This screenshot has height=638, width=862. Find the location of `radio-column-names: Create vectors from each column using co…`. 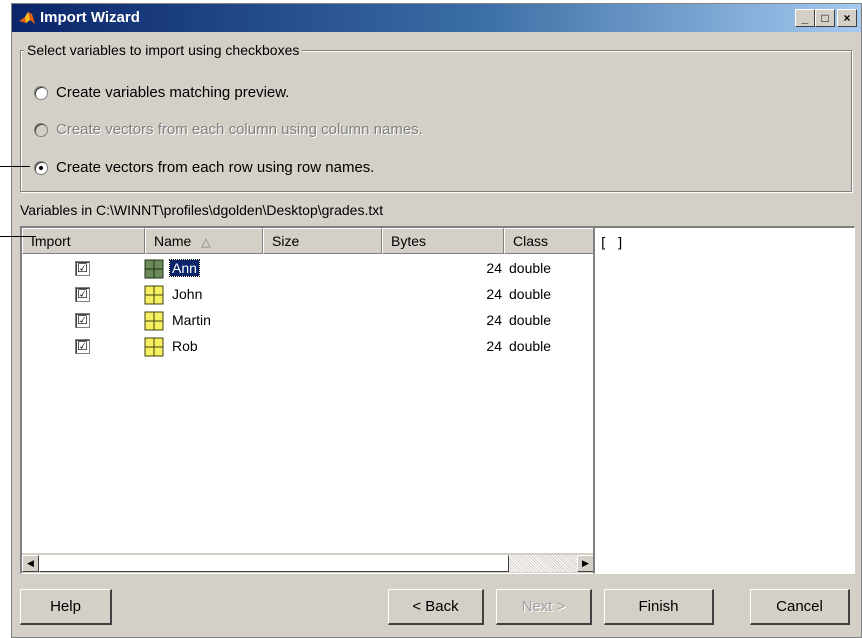

radio-column-names: Create vectors from each column using co… is located at coordinates (228, 129).